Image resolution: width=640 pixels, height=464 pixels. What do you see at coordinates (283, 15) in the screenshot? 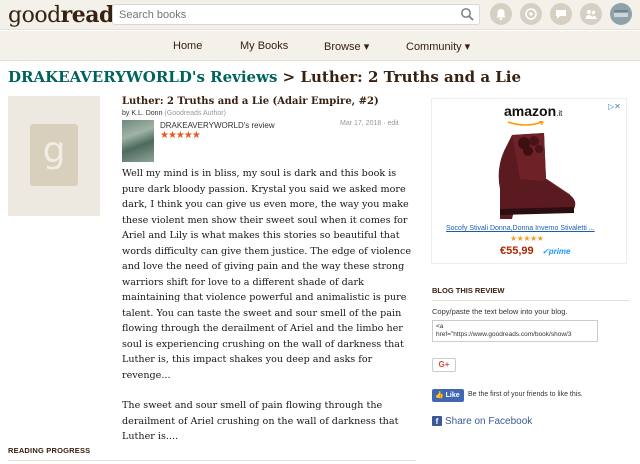
I see `search-input` at bounding box center [283, 15].